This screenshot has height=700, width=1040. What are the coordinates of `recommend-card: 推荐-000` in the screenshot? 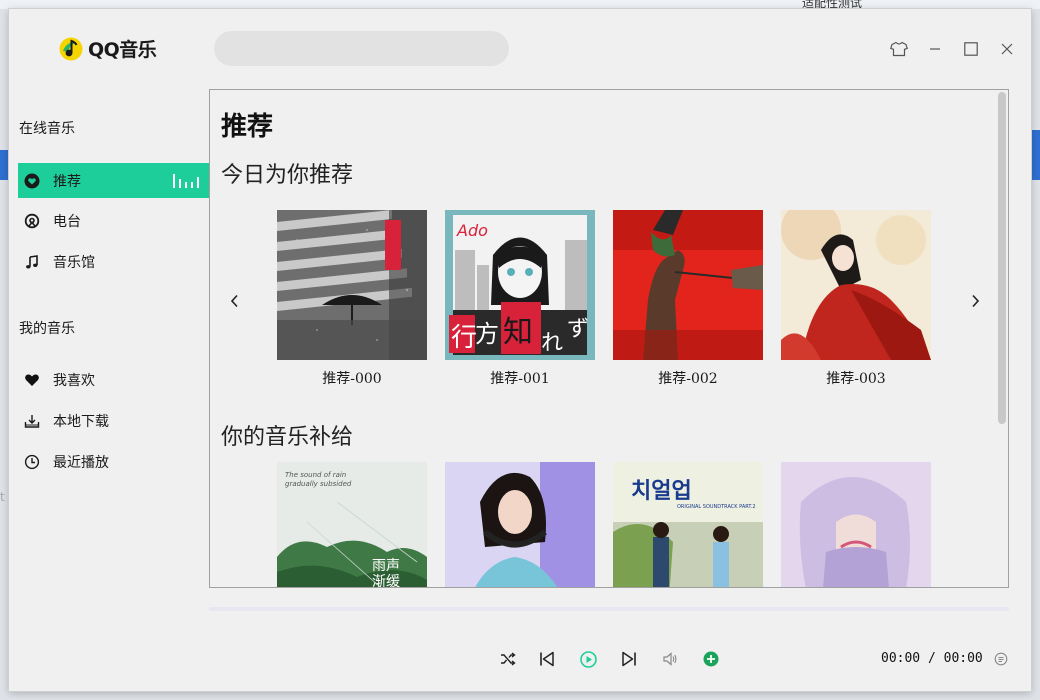 It's located at (352, 299).